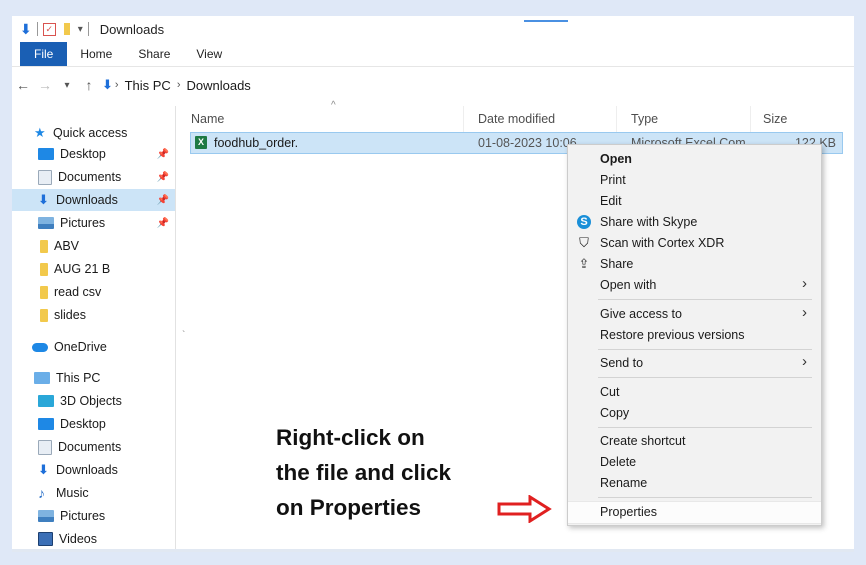  Describe the element at coordinates (584, 222) in the screenshot. I see `skype-icon: S` at that location.